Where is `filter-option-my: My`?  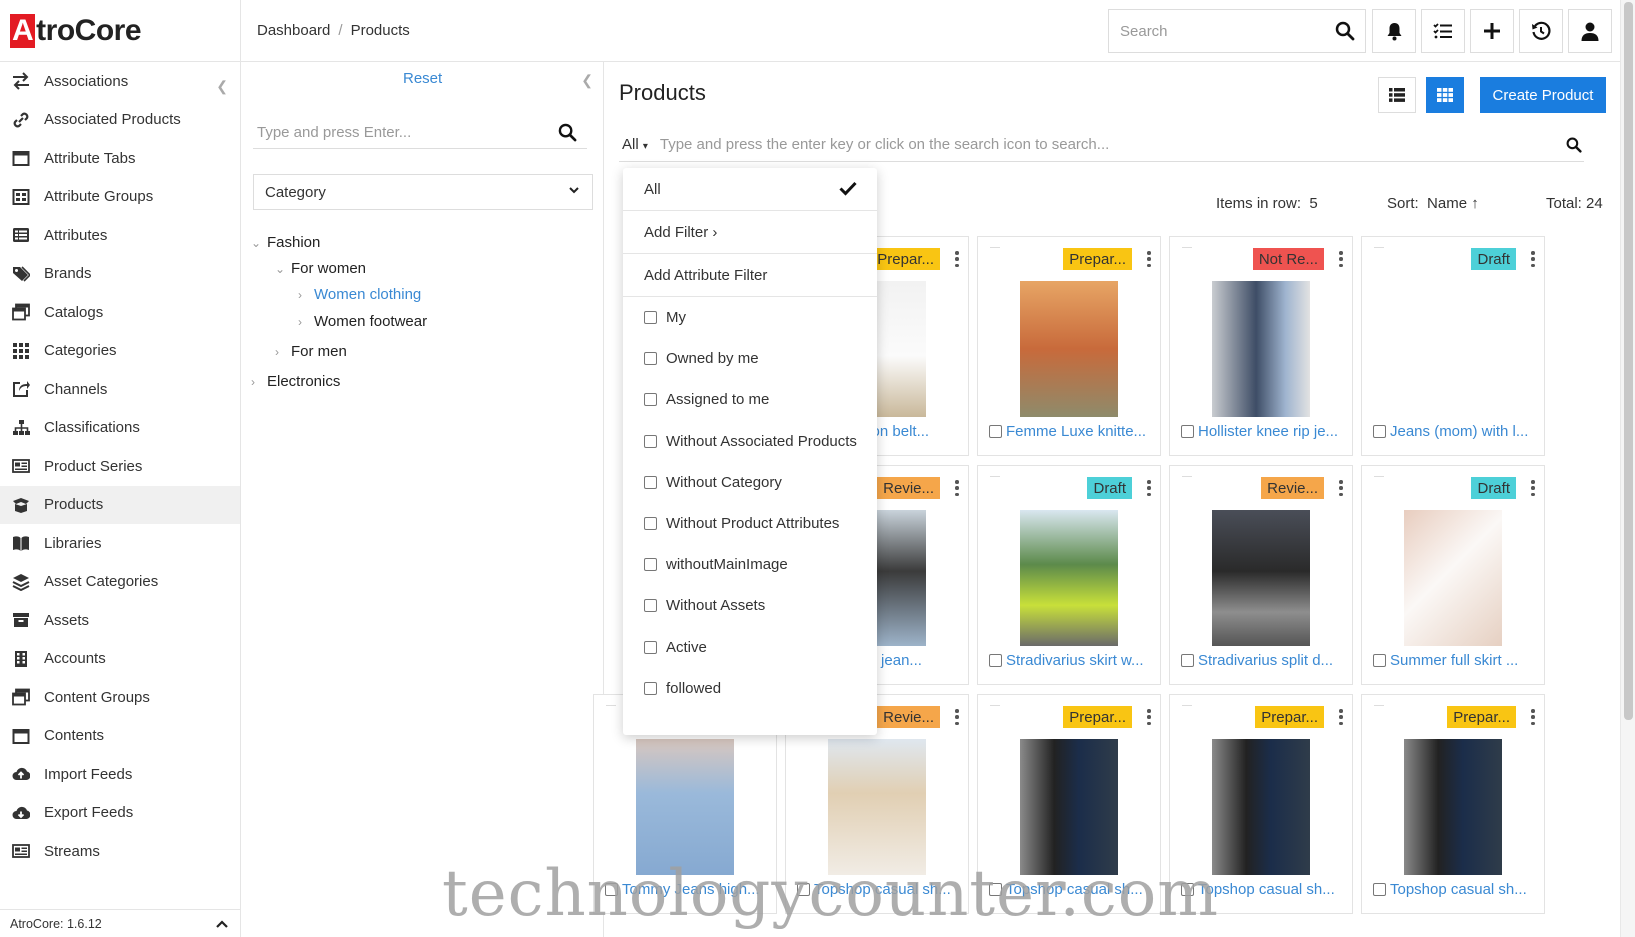
filter-option-my: My is located at coordinates (750, 317).